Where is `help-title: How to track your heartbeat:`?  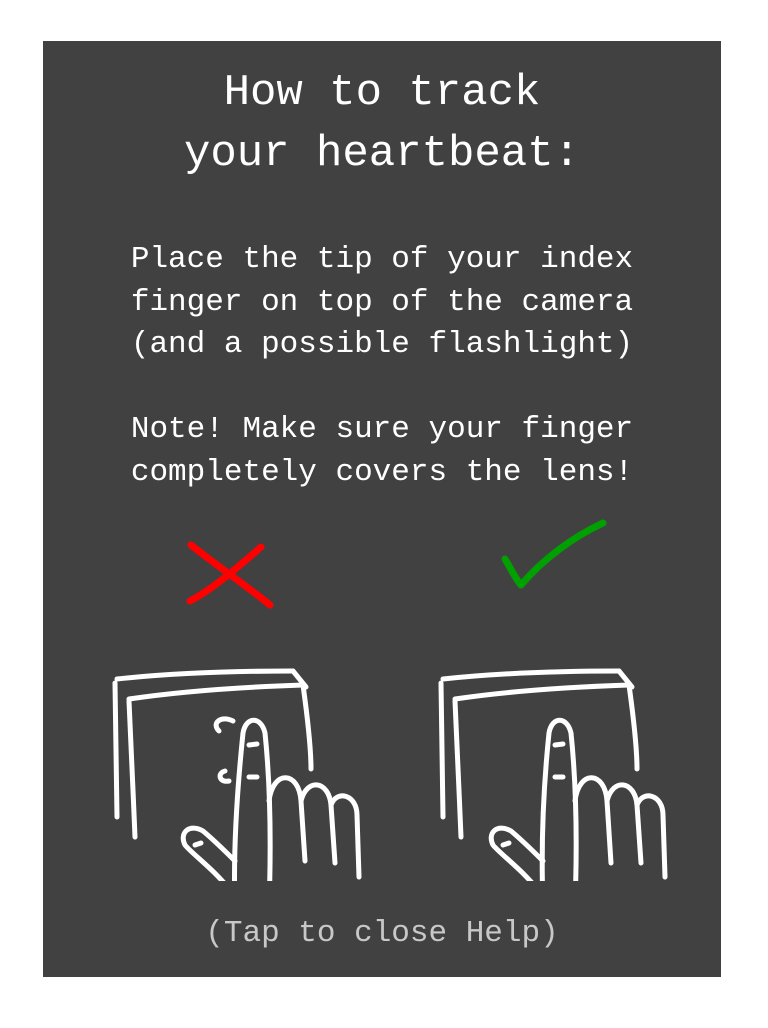 help-title: How to track your heartbeat: is located at coordinates (382, 124).